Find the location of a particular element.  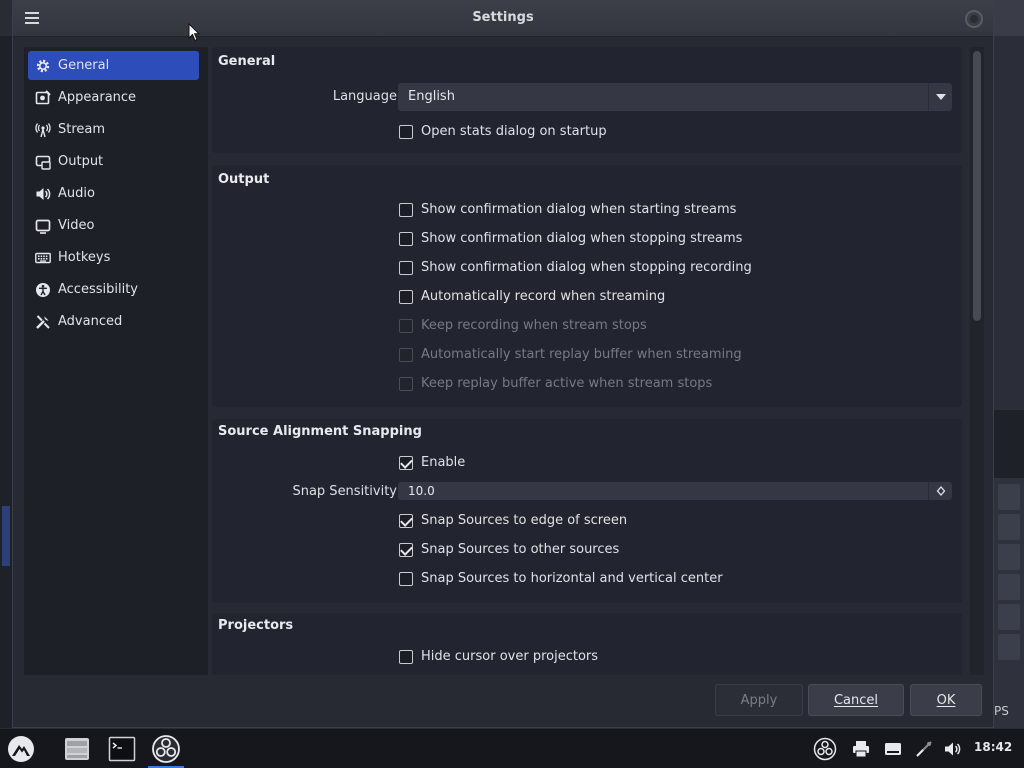

sidebar-item-stream: Stream is located at coordinates (113, 129).